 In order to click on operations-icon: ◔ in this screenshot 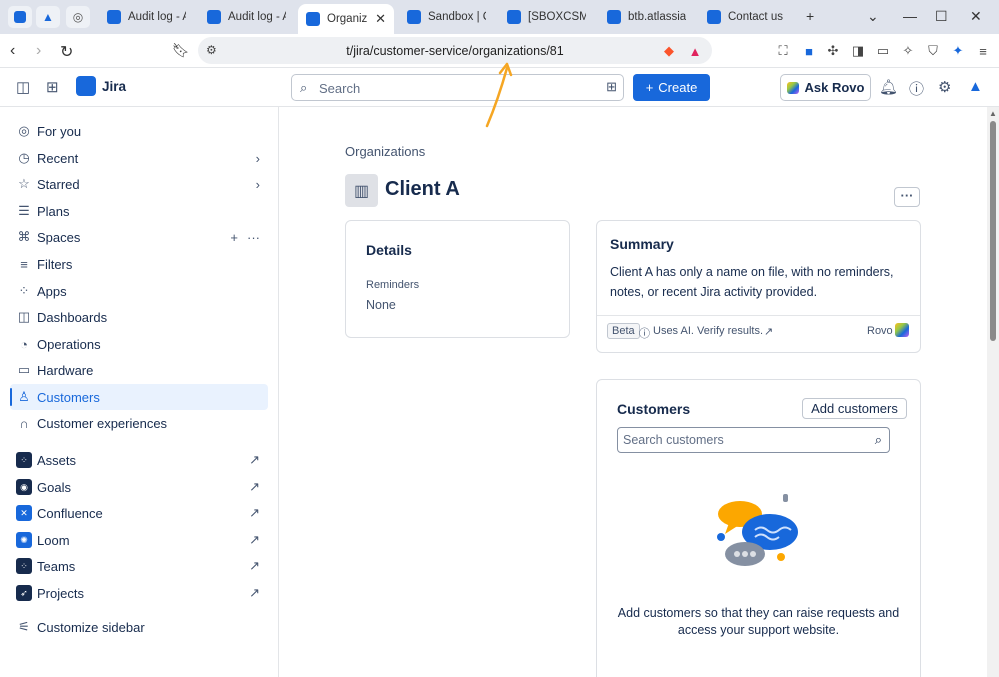, I will do `click(24, 344)`.